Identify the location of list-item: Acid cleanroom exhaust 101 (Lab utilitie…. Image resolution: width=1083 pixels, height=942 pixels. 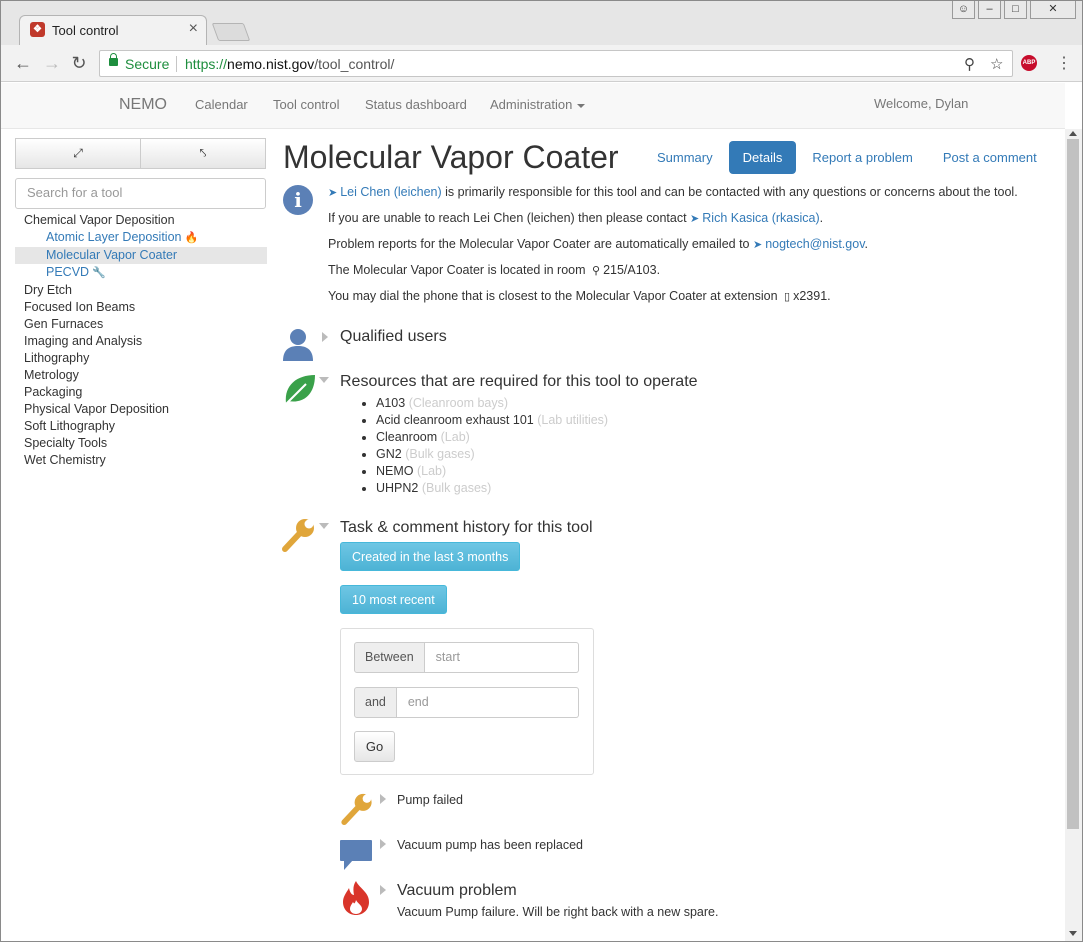
(492, 420).